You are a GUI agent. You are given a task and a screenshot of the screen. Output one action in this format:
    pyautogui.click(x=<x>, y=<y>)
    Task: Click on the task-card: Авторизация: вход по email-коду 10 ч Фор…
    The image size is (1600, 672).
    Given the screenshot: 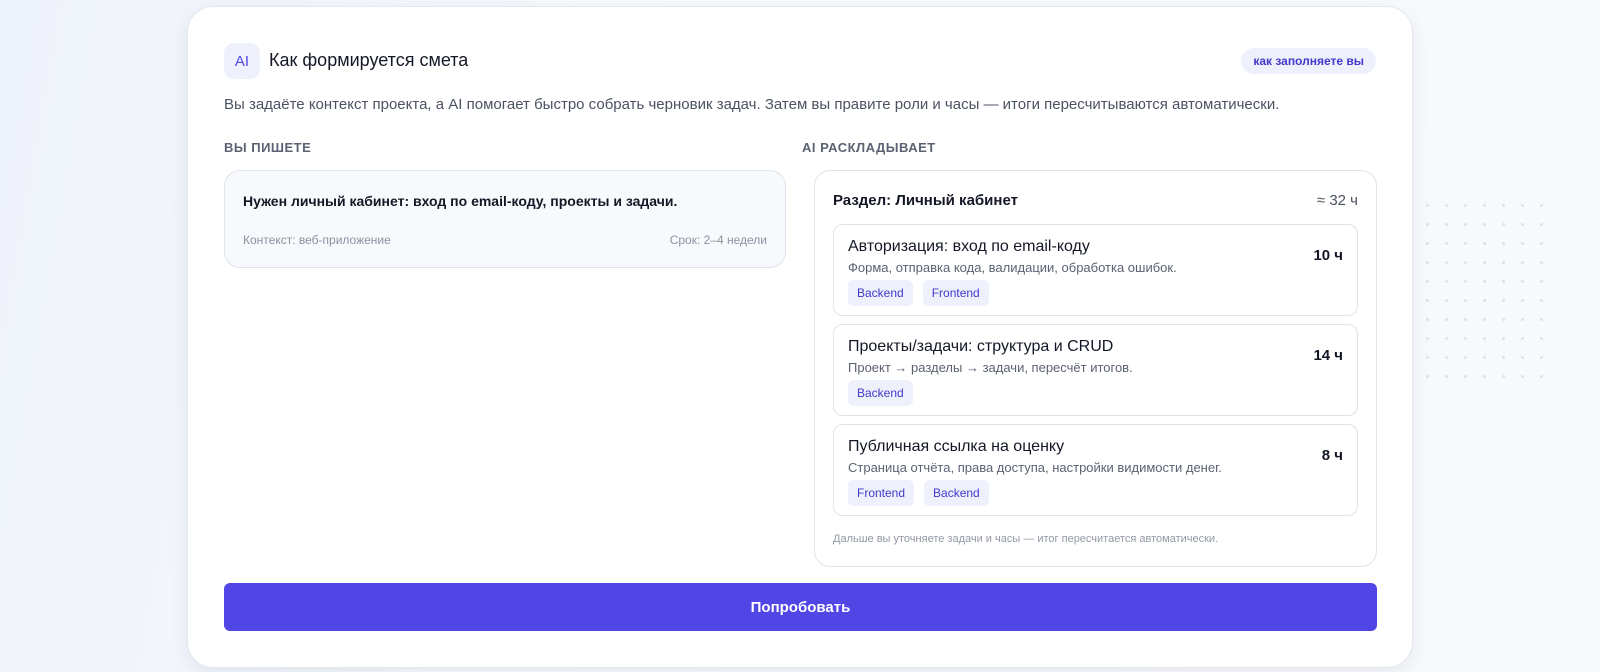 What is the action you would take?
    pyautogui.click(x=1095, y=270)
    